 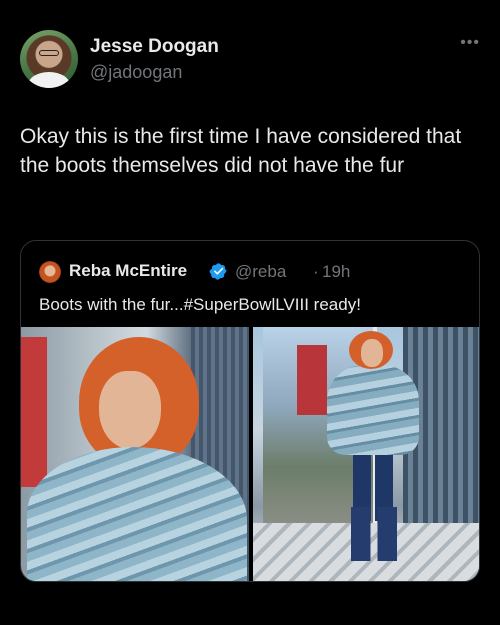 What do you see at coordinates (154, 47) in the screenshot?
I see `author-display-name: Jesse Doogan` at bounding box center [154, 47].